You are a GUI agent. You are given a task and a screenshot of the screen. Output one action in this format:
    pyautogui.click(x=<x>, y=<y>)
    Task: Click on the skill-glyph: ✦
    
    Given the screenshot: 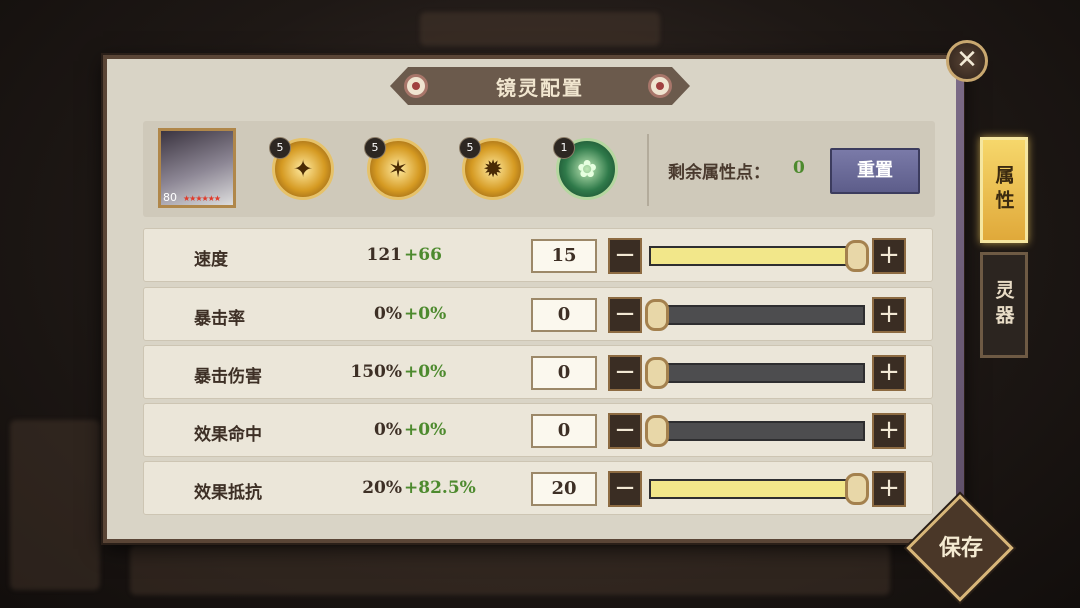 What is the action you would take?
    pyautogui.click(x=303, y=169)
    